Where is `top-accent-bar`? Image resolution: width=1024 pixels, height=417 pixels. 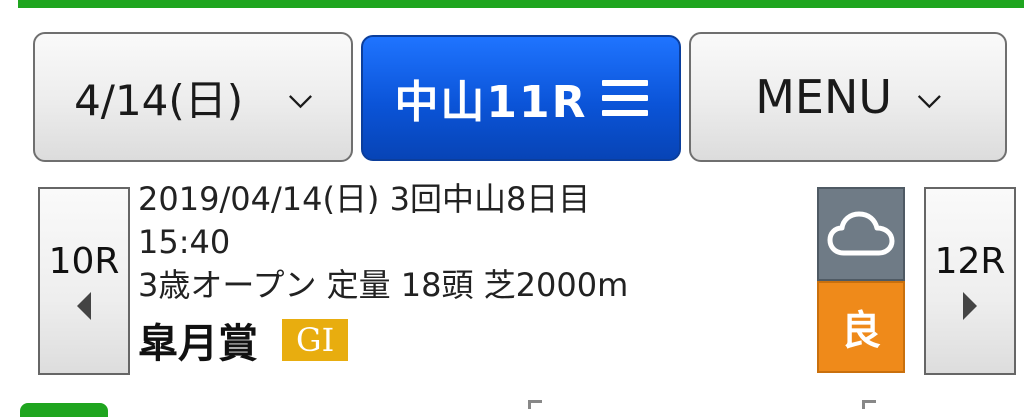 top-accent-bar is located at coordinates (521, 4).